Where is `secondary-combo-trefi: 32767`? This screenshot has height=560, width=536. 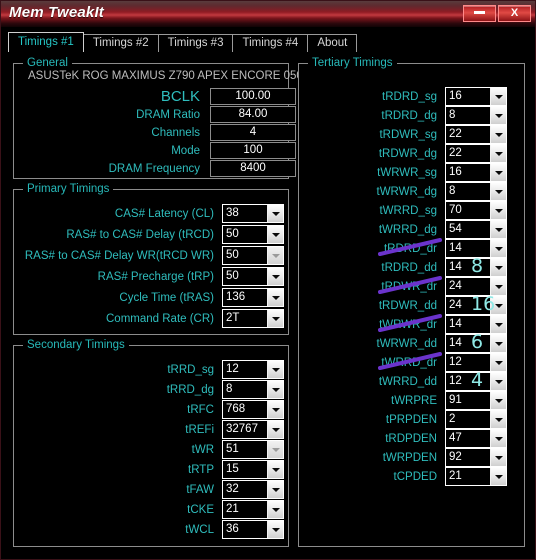
secondary-combo-trefi: 32767 is located at coordinates (253, 429).